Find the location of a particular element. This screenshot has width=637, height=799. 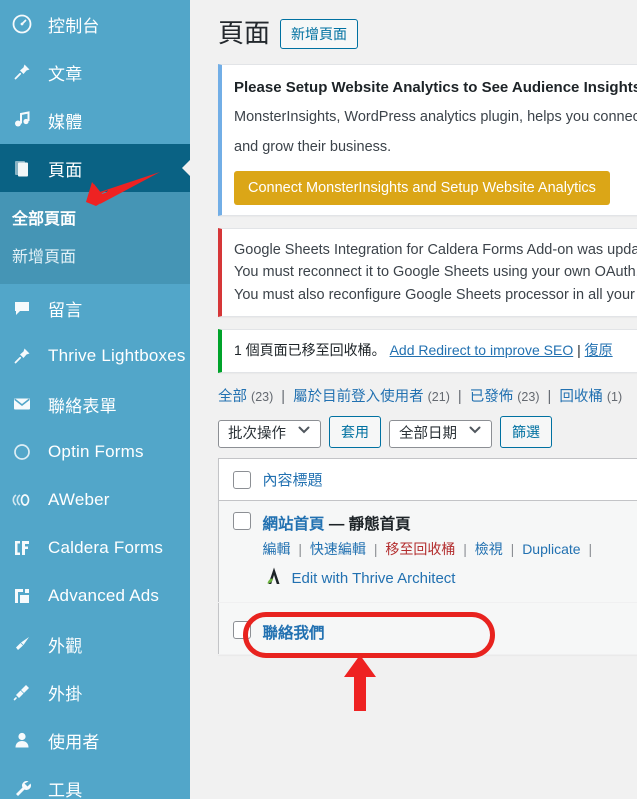

row-select-cell is located at coordinates (240, 629).